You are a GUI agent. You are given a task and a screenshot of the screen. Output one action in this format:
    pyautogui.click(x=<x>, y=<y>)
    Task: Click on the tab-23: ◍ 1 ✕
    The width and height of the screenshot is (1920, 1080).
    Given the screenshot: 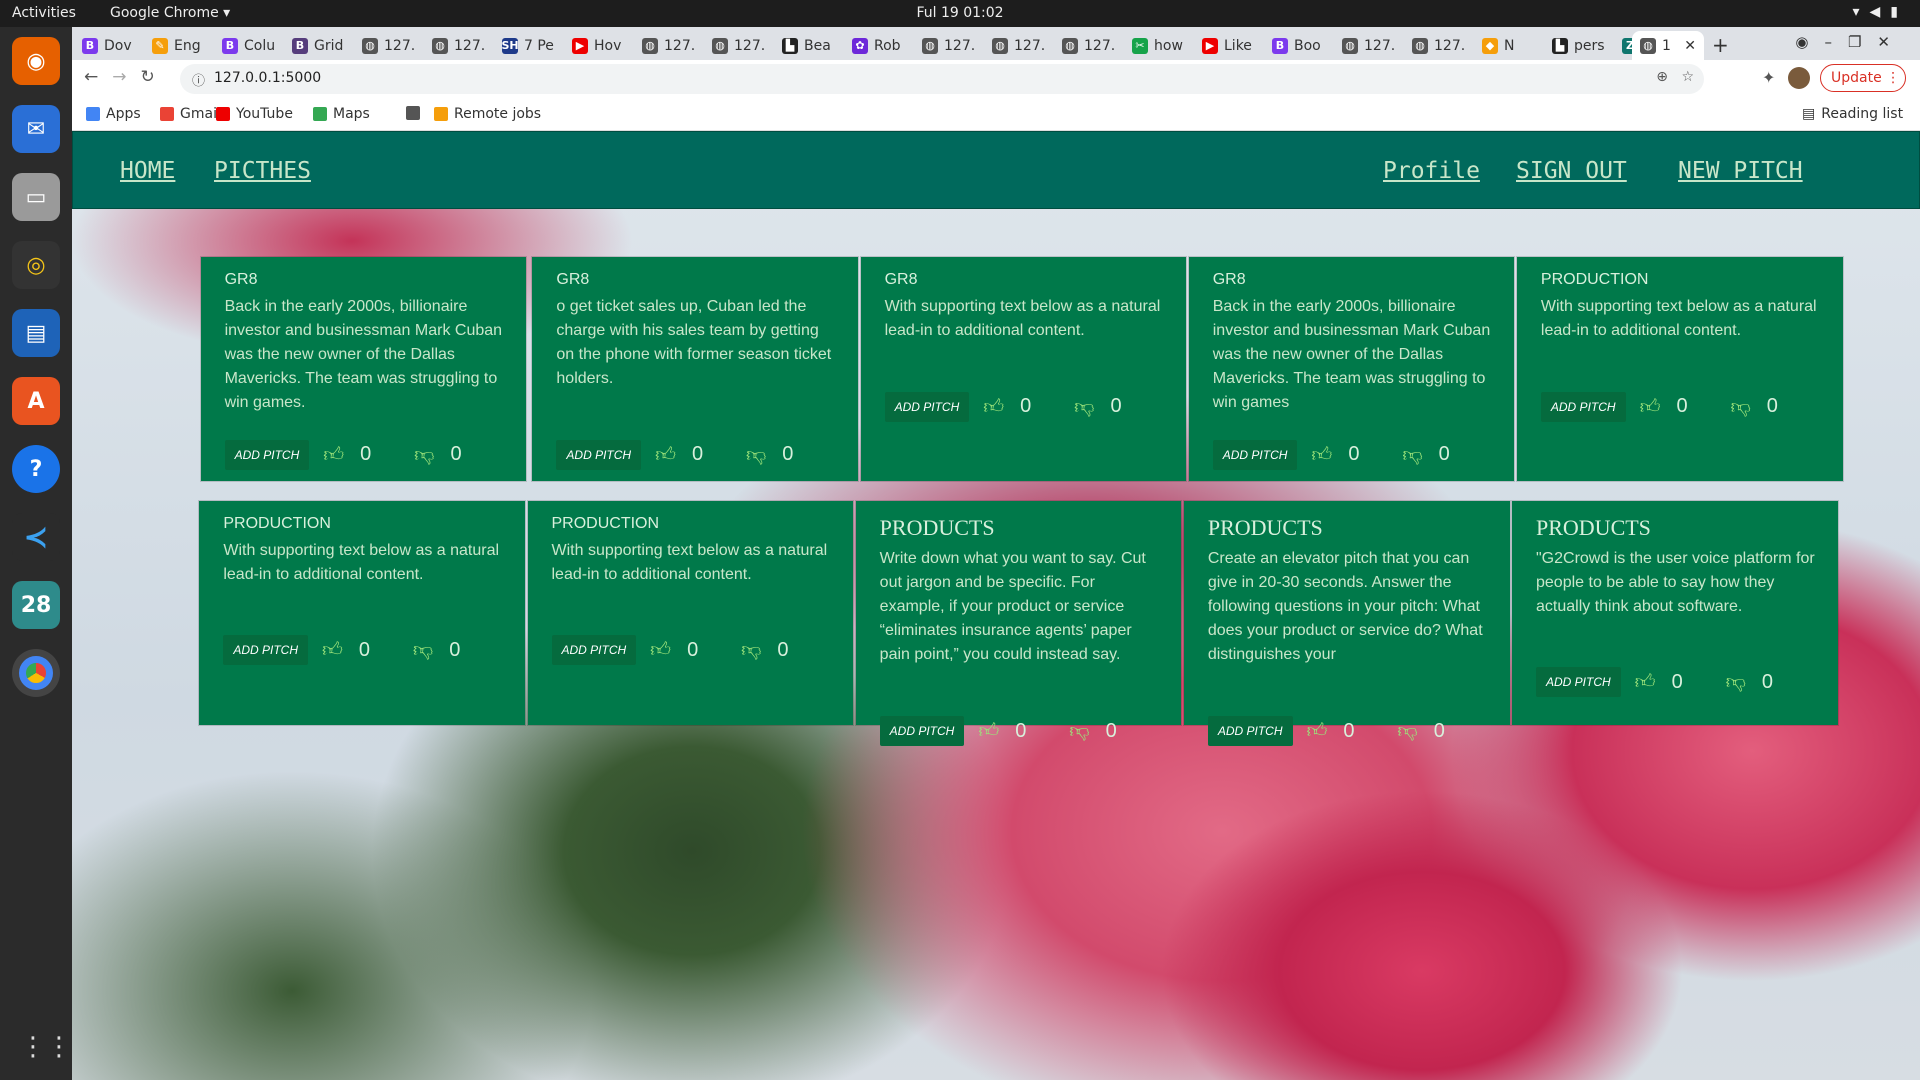 What is the action you would take?
    pyautogui.click(x=1668, y=45)
    